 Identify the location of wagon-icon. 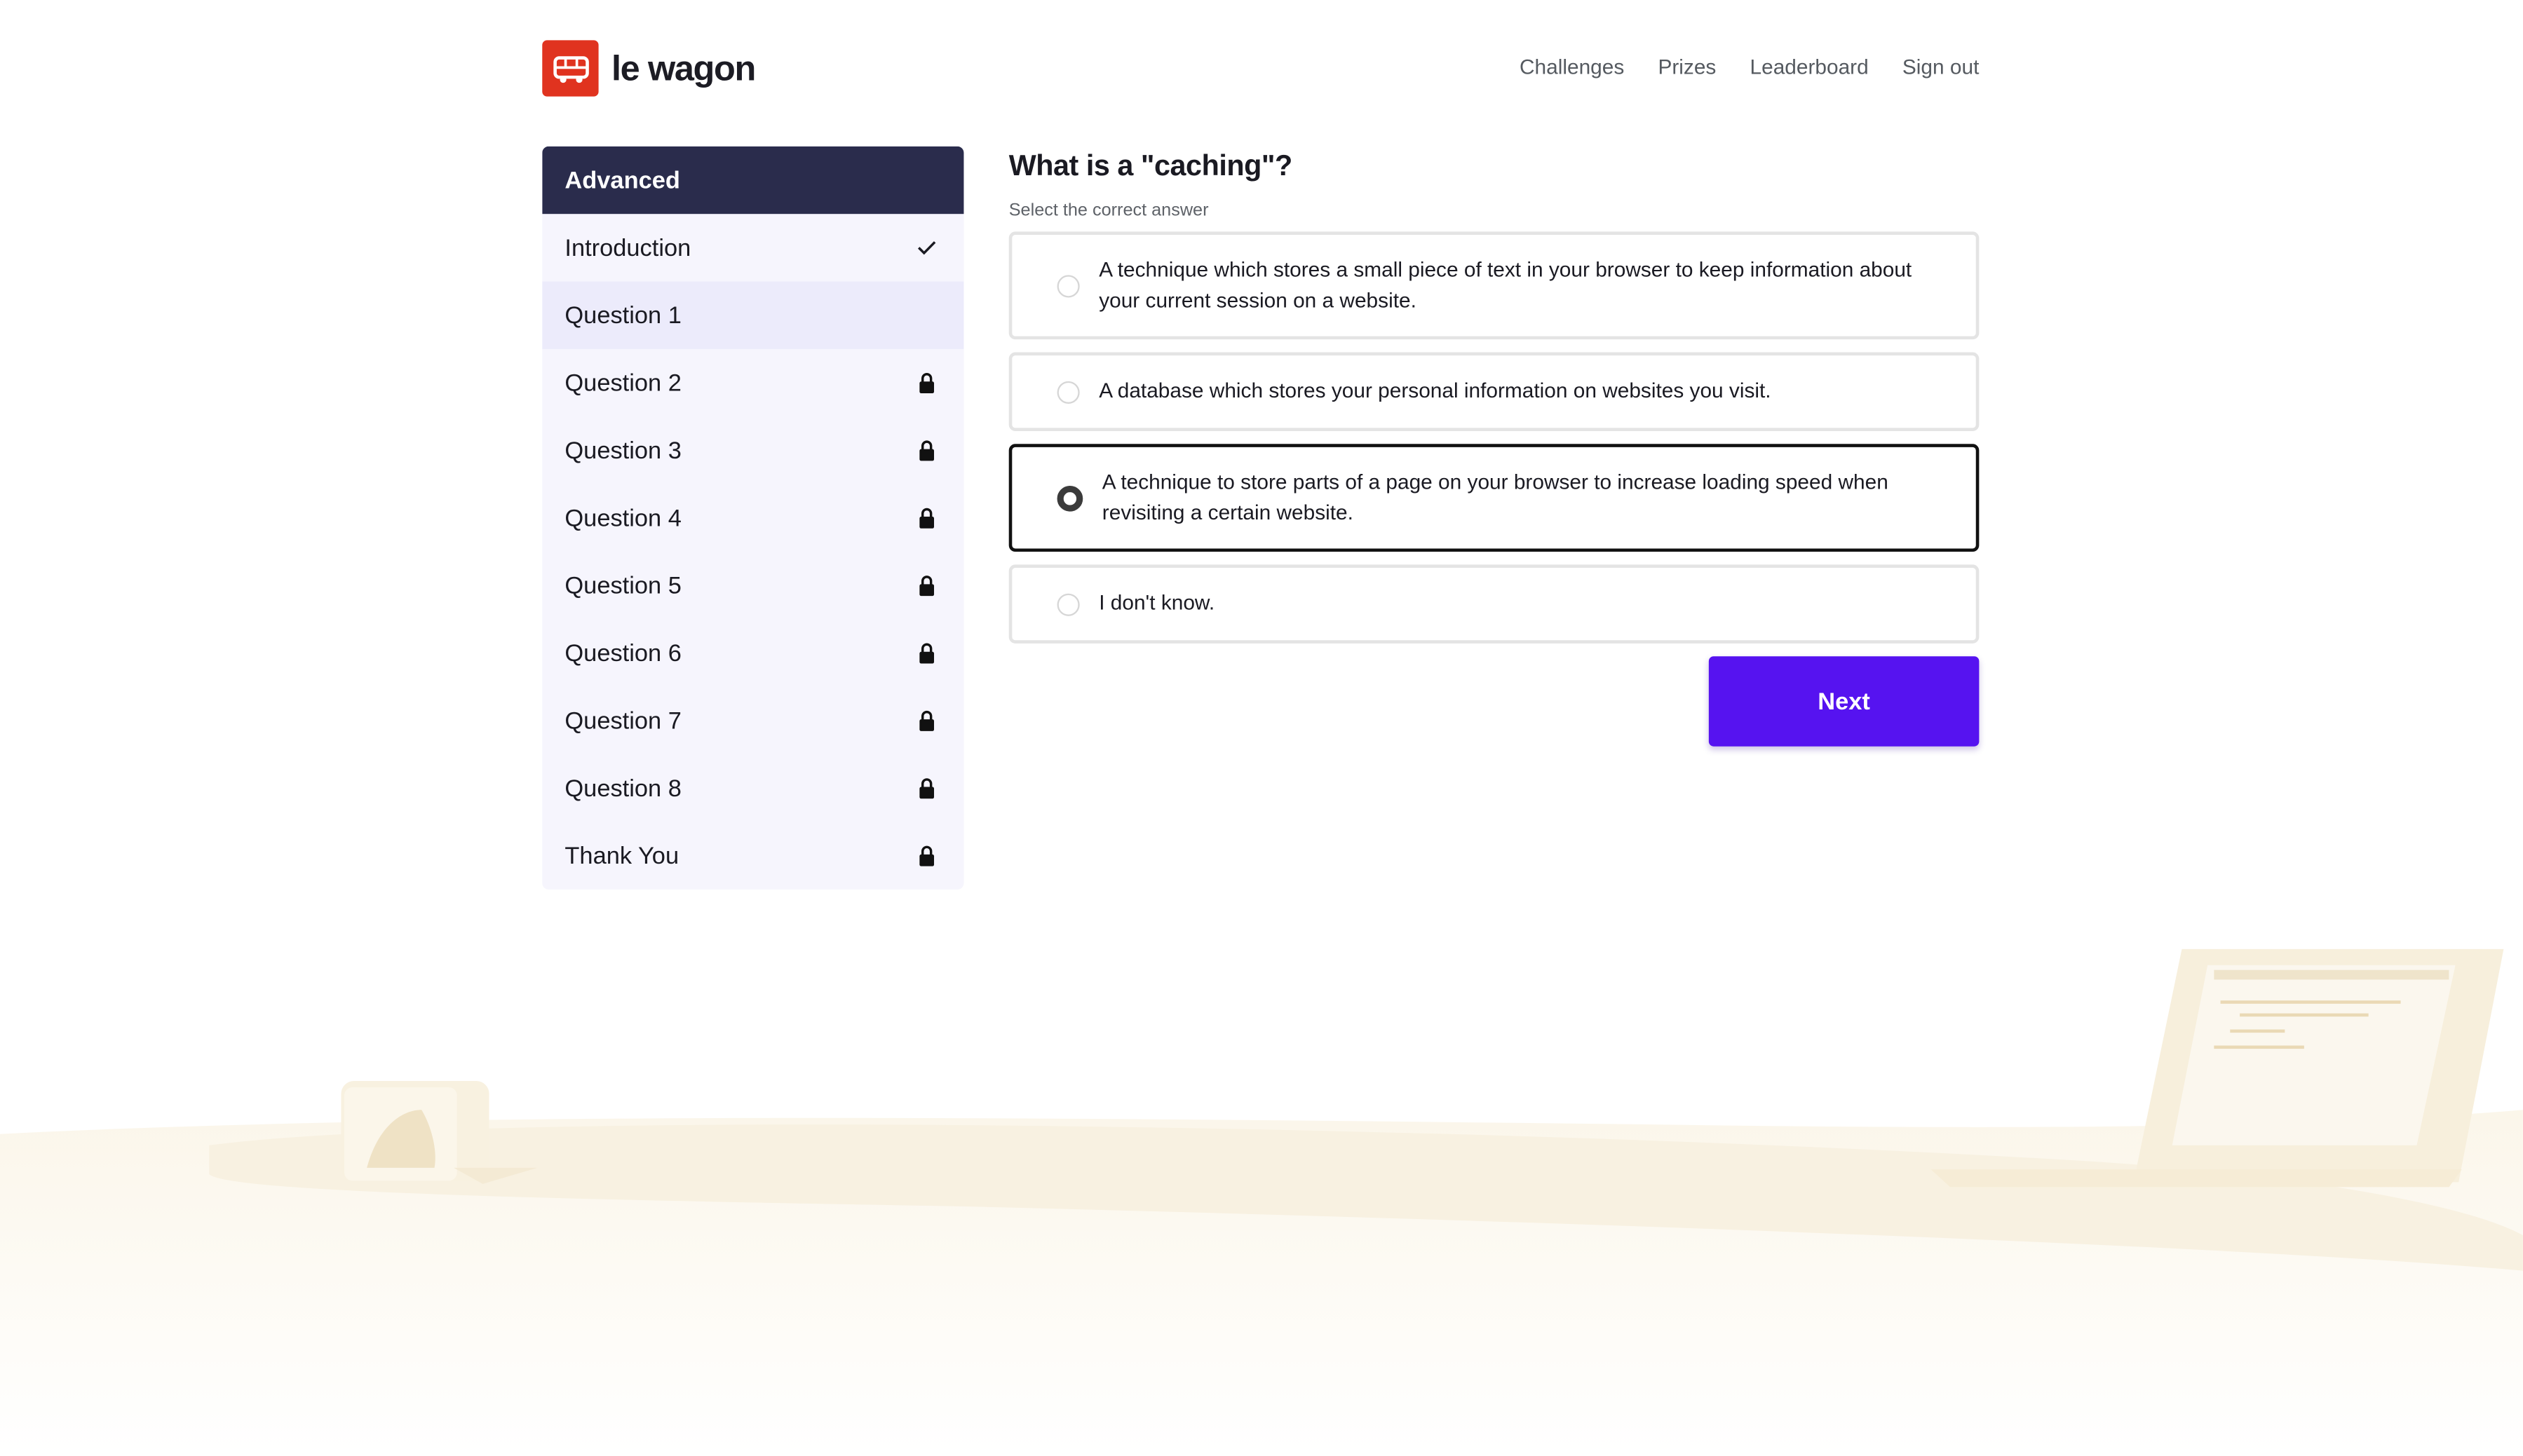
(570, 68).